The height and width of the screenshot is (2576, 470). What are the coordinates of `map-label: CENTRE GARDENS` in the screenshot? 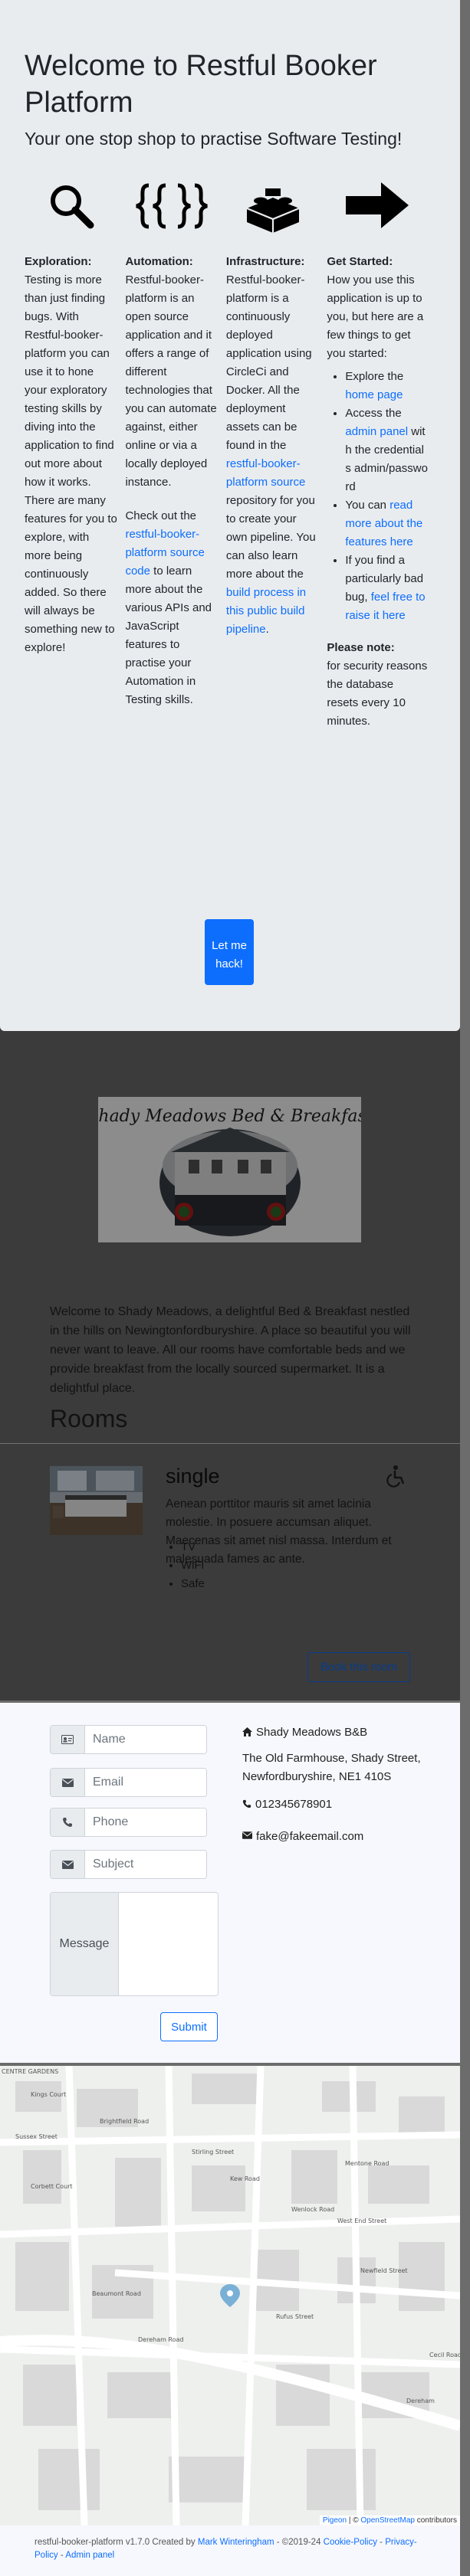 It's located at (30, 2071).